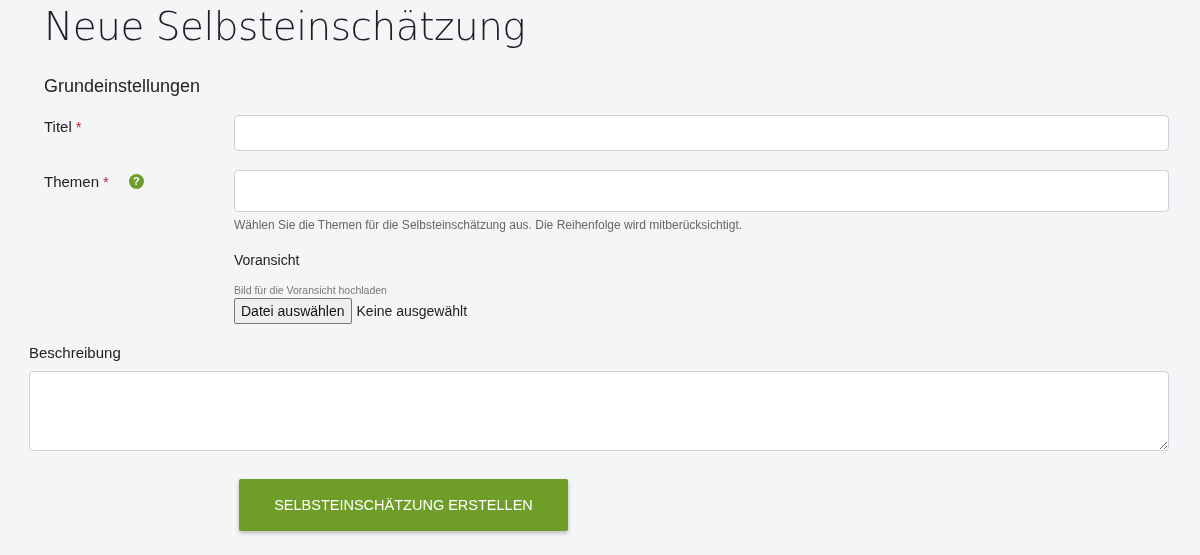 The width and height of the screenshot is (1200, 555). I want to click on preview-label: Voransicht, so click(267, 260).